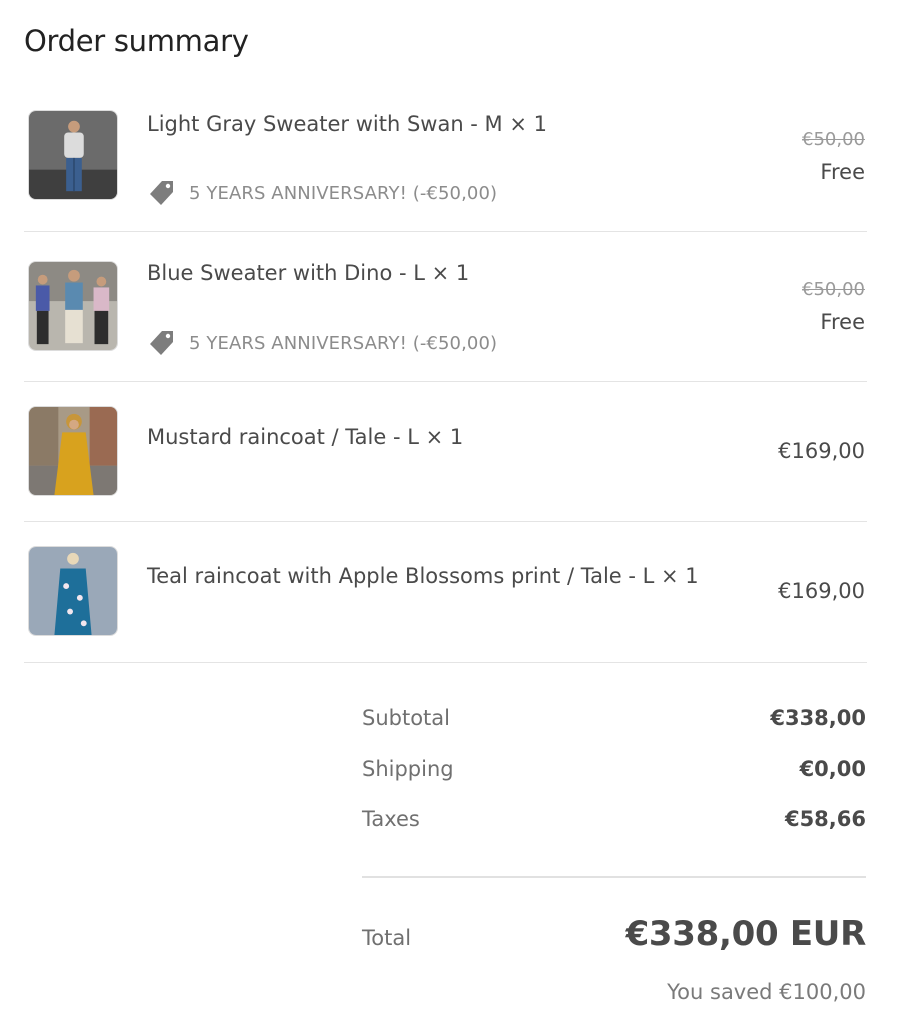  What do you see at coordinates (832, 769) in the screenshot?
I see `shipping-value: €0,00` at bounding box center [832, 769].